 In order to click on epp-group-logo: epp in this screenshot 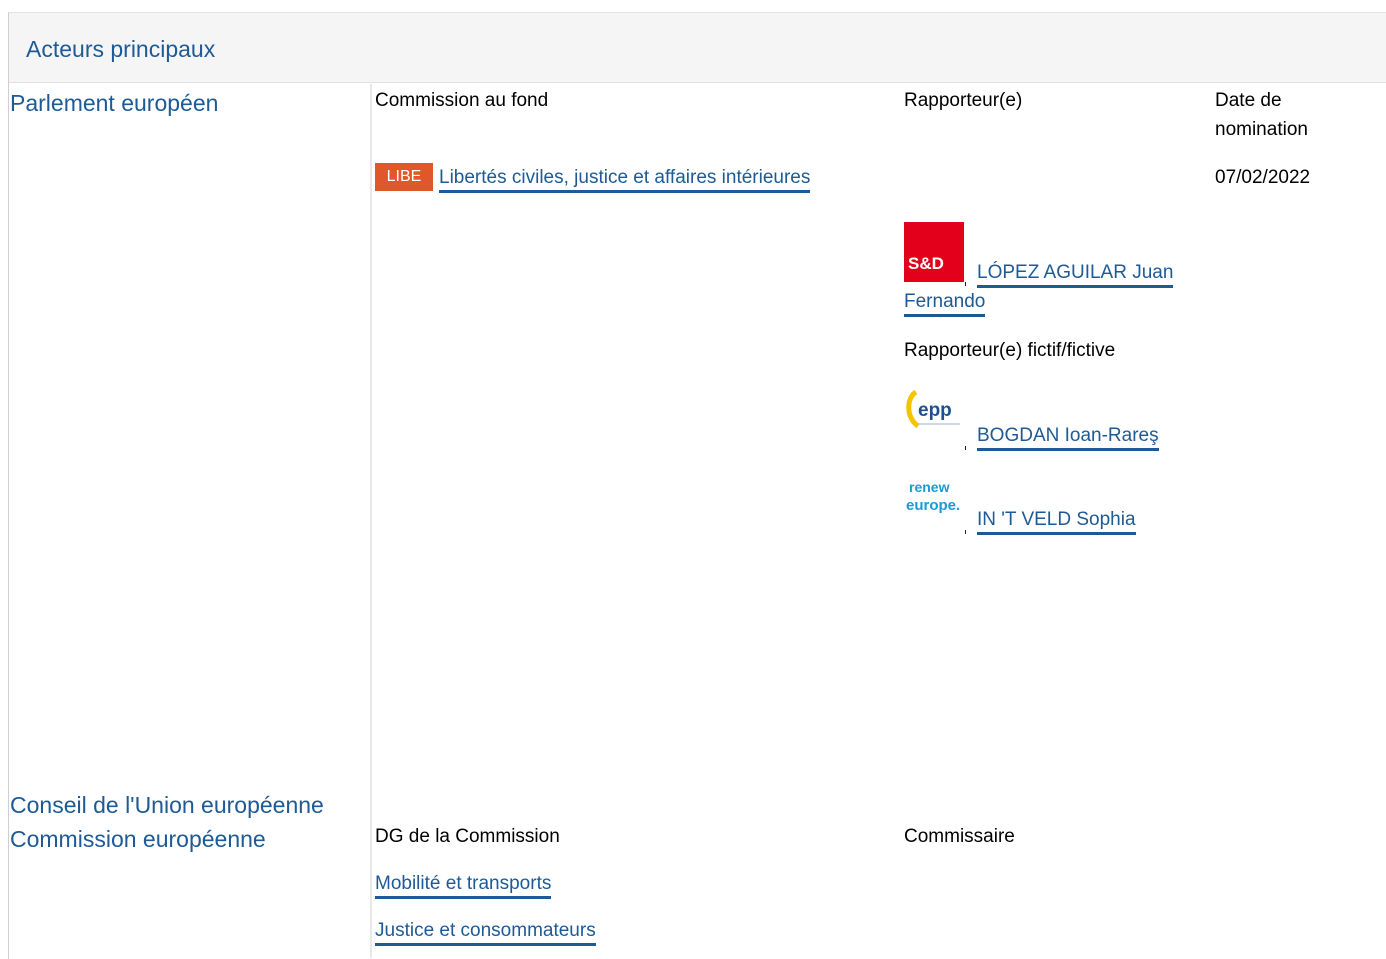, I will do `click(934, 414)`.